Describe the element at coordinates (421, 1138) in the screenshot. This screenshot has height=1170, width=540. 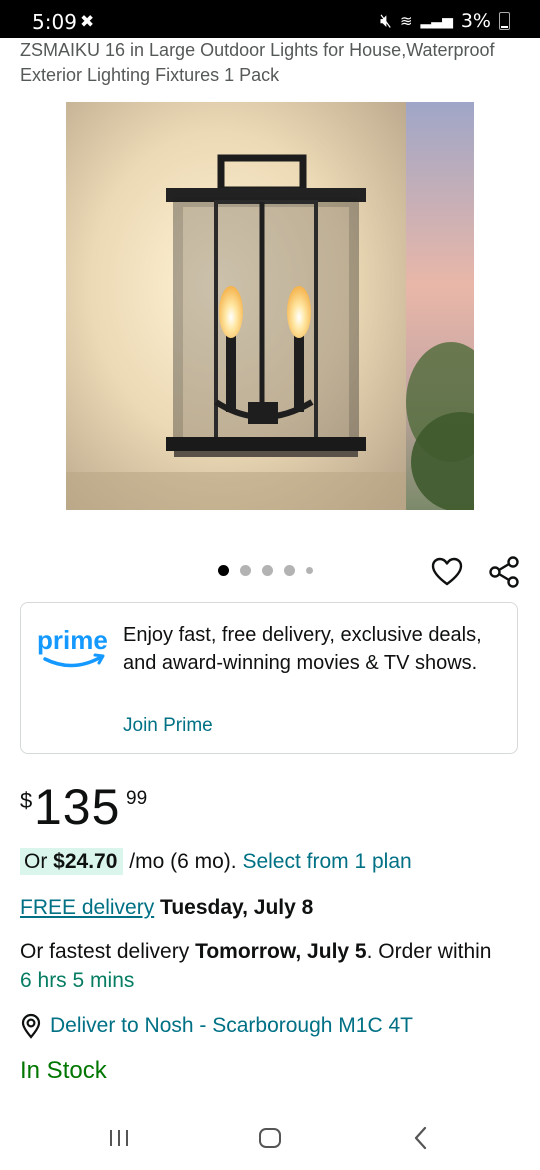
I see `back-icon` at that location.